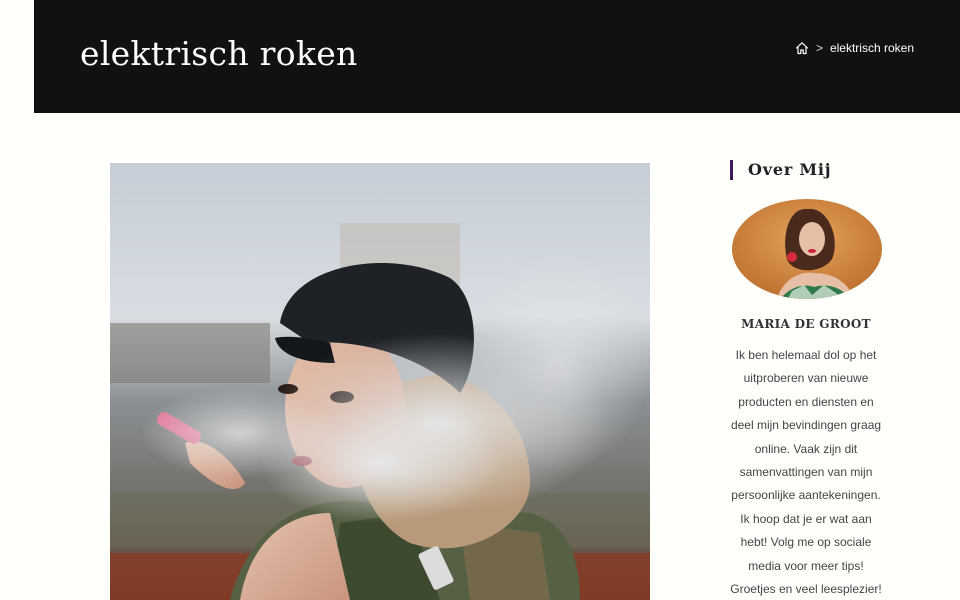 The height and width of the screenshot is (600, 960). Describe the element at coordinates (219, 53) in the screenshot. I see `page-title: elektrisch roken` at that location.